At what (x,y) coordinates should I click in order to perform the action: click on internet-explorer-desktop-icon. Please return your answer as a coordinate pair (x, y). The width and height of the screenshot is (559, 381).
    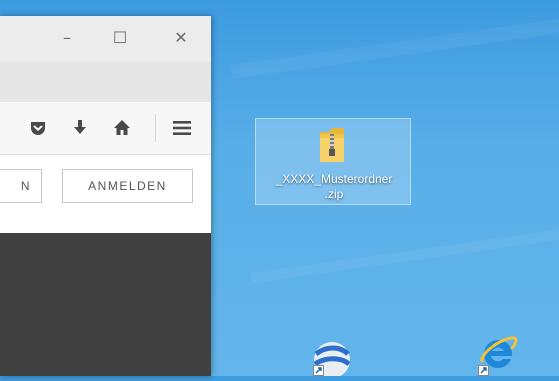
    Looking at the image, I should click on (498, 354).